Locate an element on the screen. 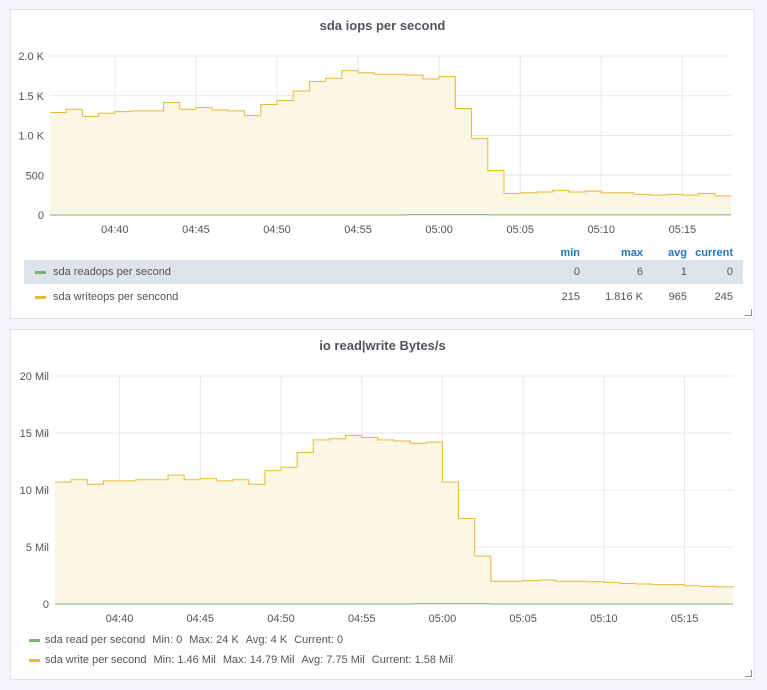 This screenshot has height=690, width=767. y-tick-label: 2.0 K is located at coordinates (31, 57).